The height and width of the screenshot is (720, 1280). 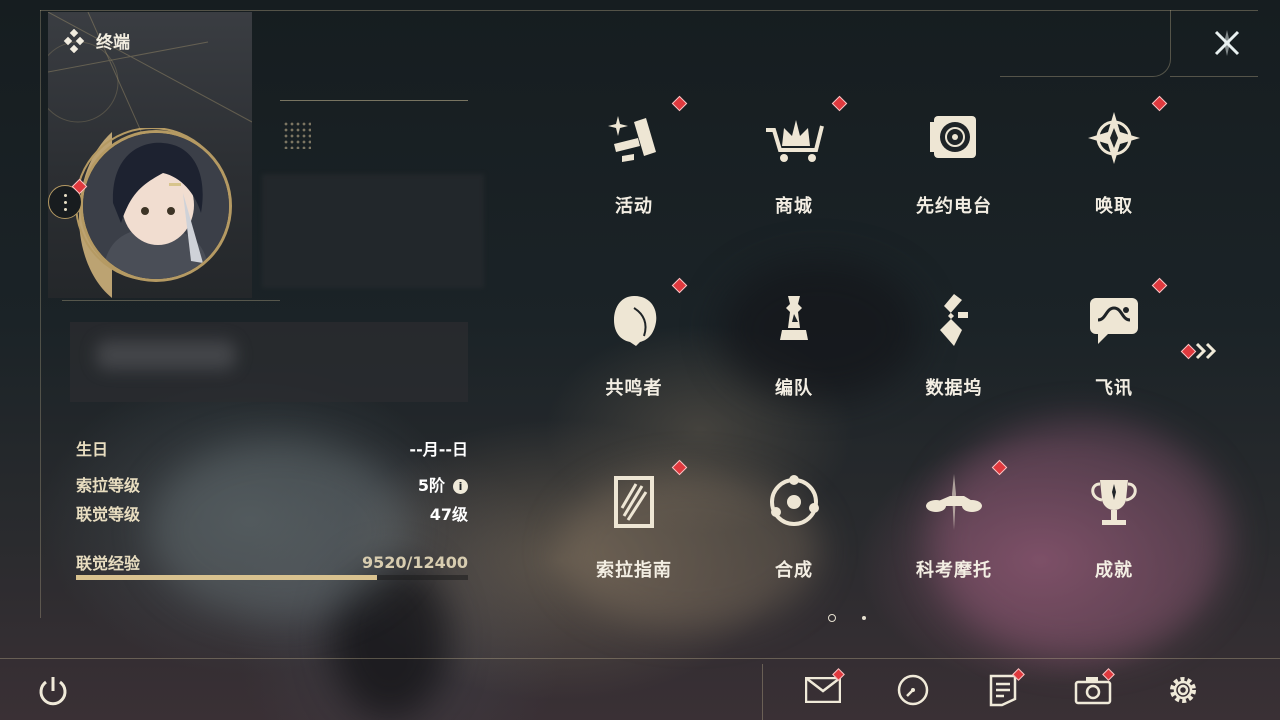 What do you see at coordinates (794, 318) in the screenshot?
I see `chess-formation-icon` at bounding box center [794, 318].